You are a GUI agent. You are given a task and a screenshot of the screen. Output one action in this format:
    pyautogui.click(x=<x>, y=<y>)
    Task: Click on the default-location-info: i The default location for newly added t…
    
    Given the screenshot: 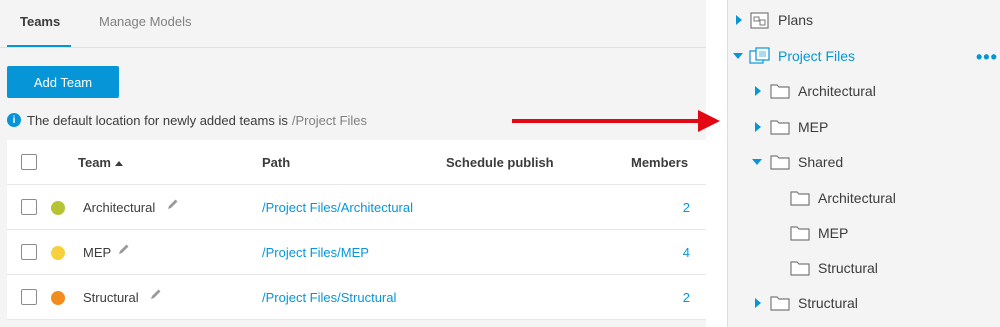 What is the action you would take?
    pyautogui.click(x=187, y=120)
    